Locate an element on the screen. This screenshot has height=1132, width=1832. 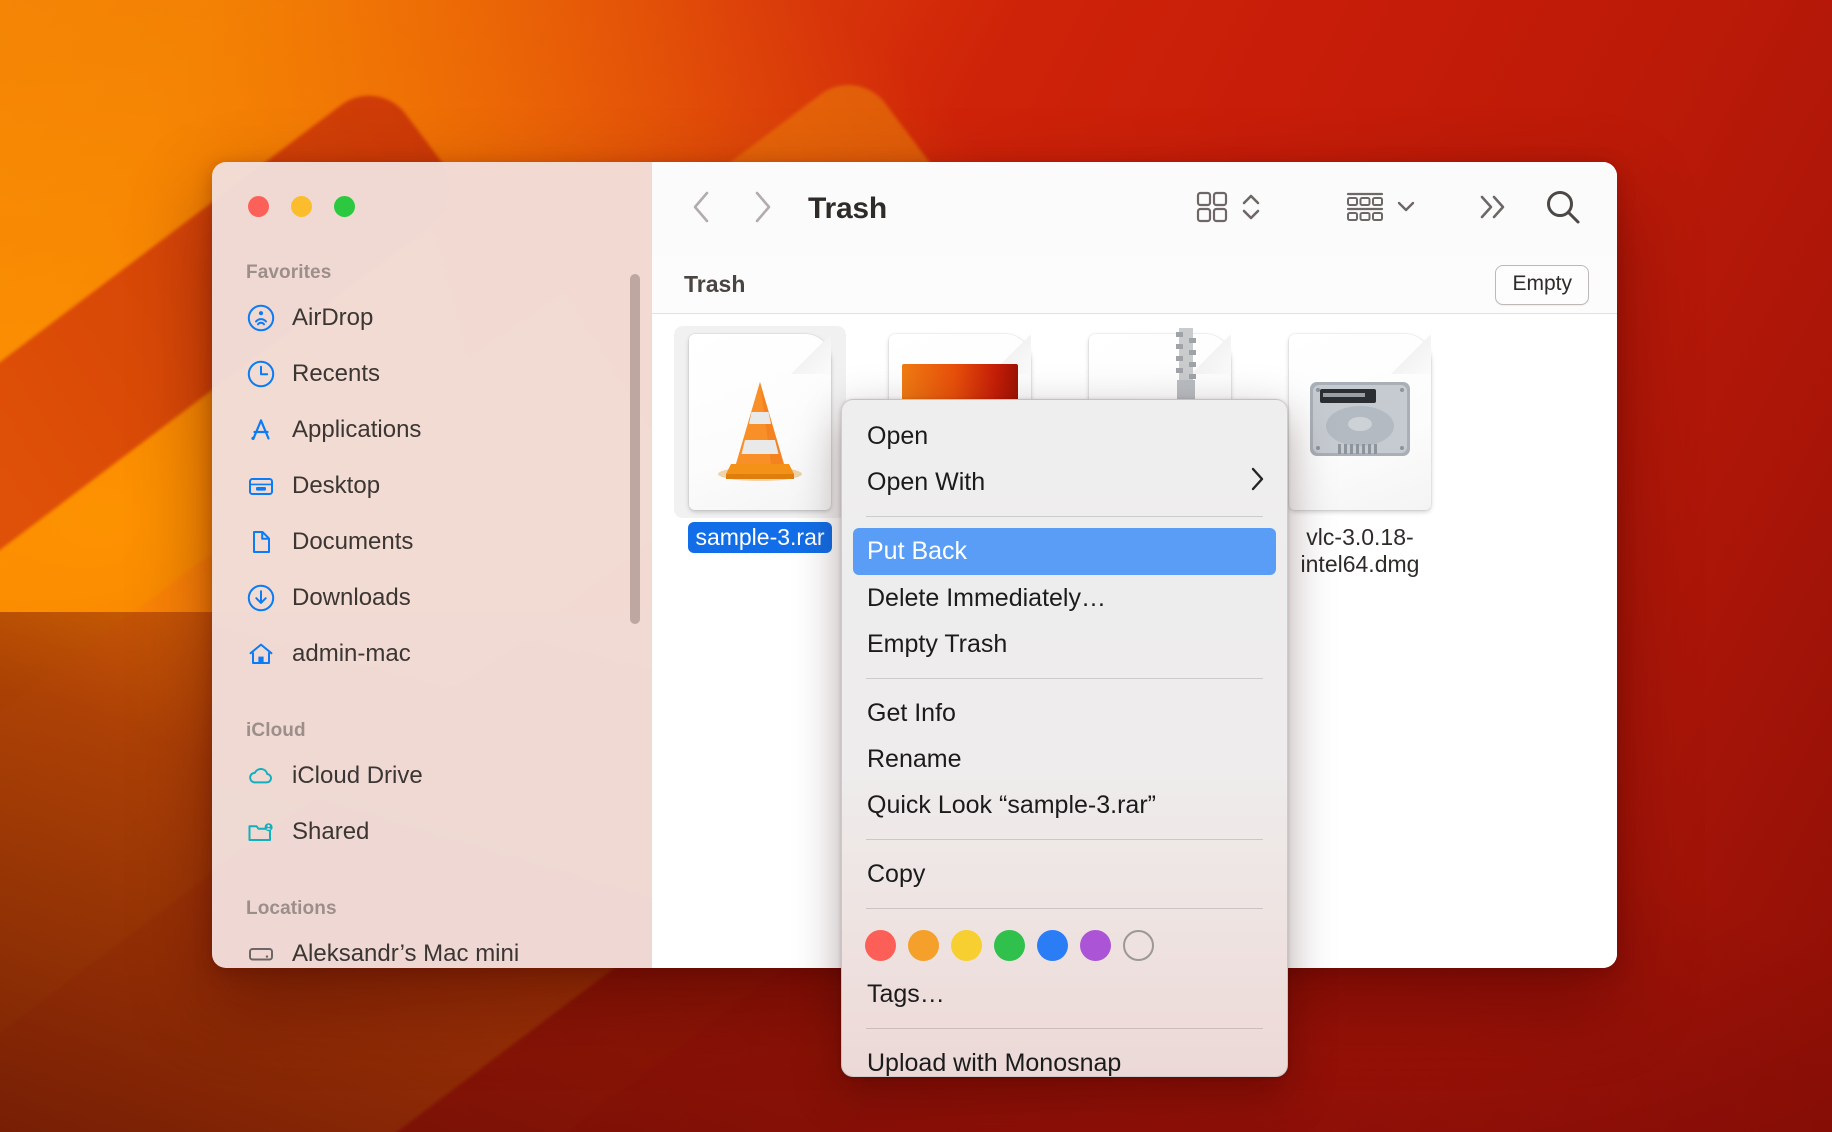
search-icon is located at coordinates (1563, 209).